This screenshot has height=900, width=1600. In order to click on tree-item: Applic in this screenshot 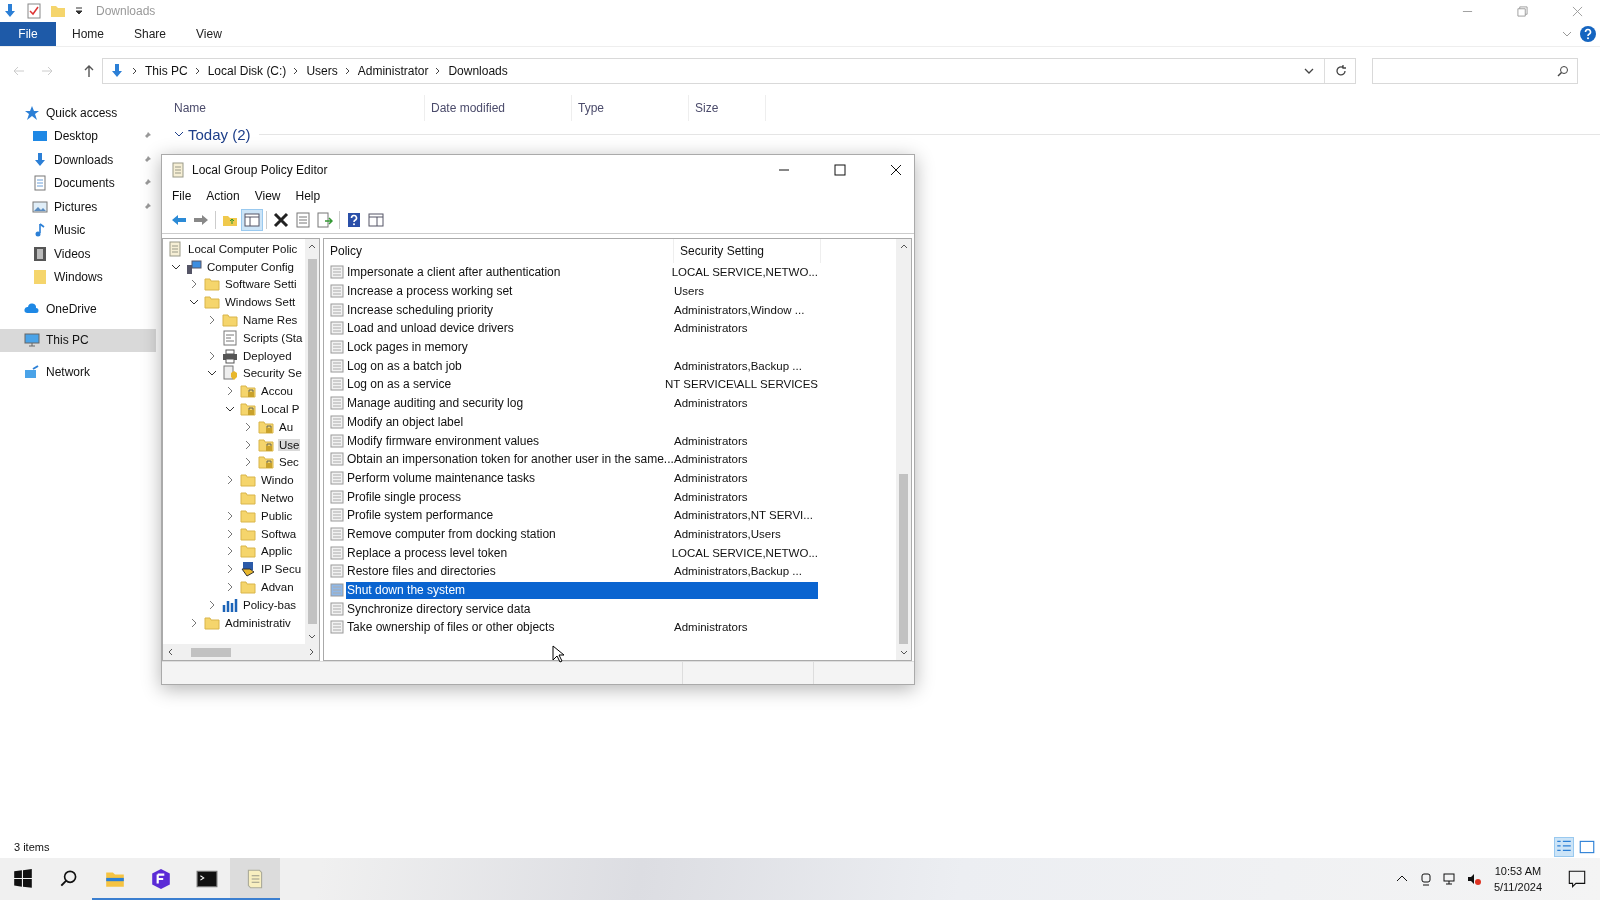, I will do `click(277, 551)`.